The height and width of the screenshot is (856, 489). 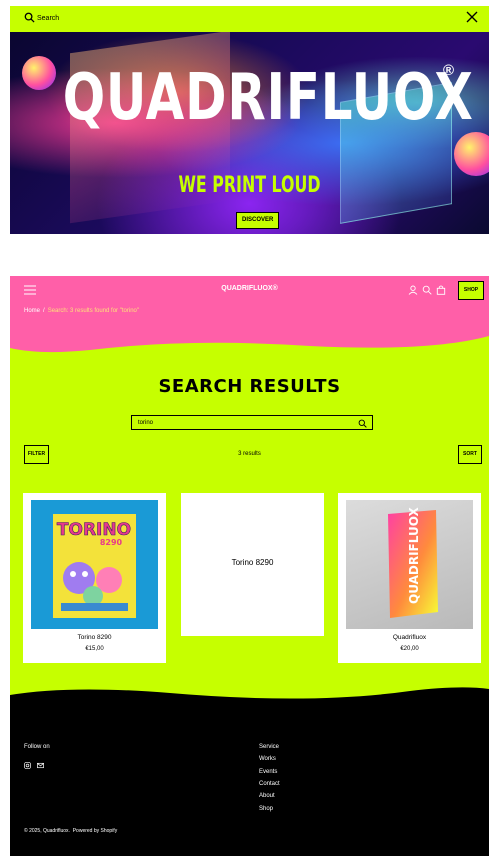 I want to click on breadcrumb-current: Search: 3 results found for "torino", so click(x=93, y=311).